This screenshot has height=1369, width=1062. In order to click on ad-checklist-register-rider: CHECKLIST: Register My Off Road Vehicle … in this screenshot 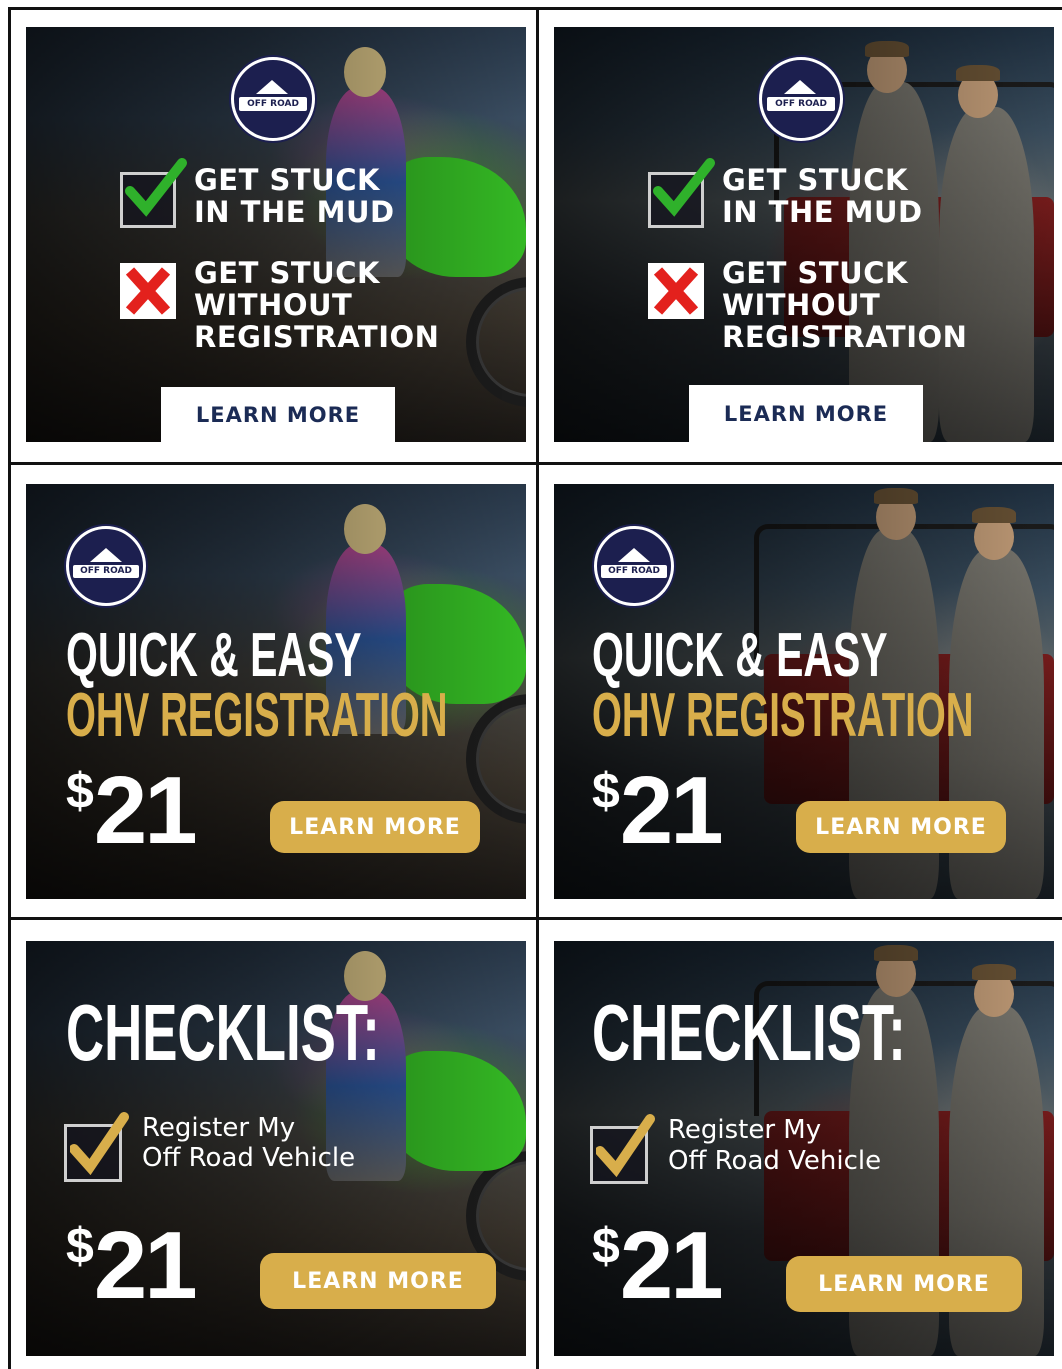, I will do `click(276, 1148)`.